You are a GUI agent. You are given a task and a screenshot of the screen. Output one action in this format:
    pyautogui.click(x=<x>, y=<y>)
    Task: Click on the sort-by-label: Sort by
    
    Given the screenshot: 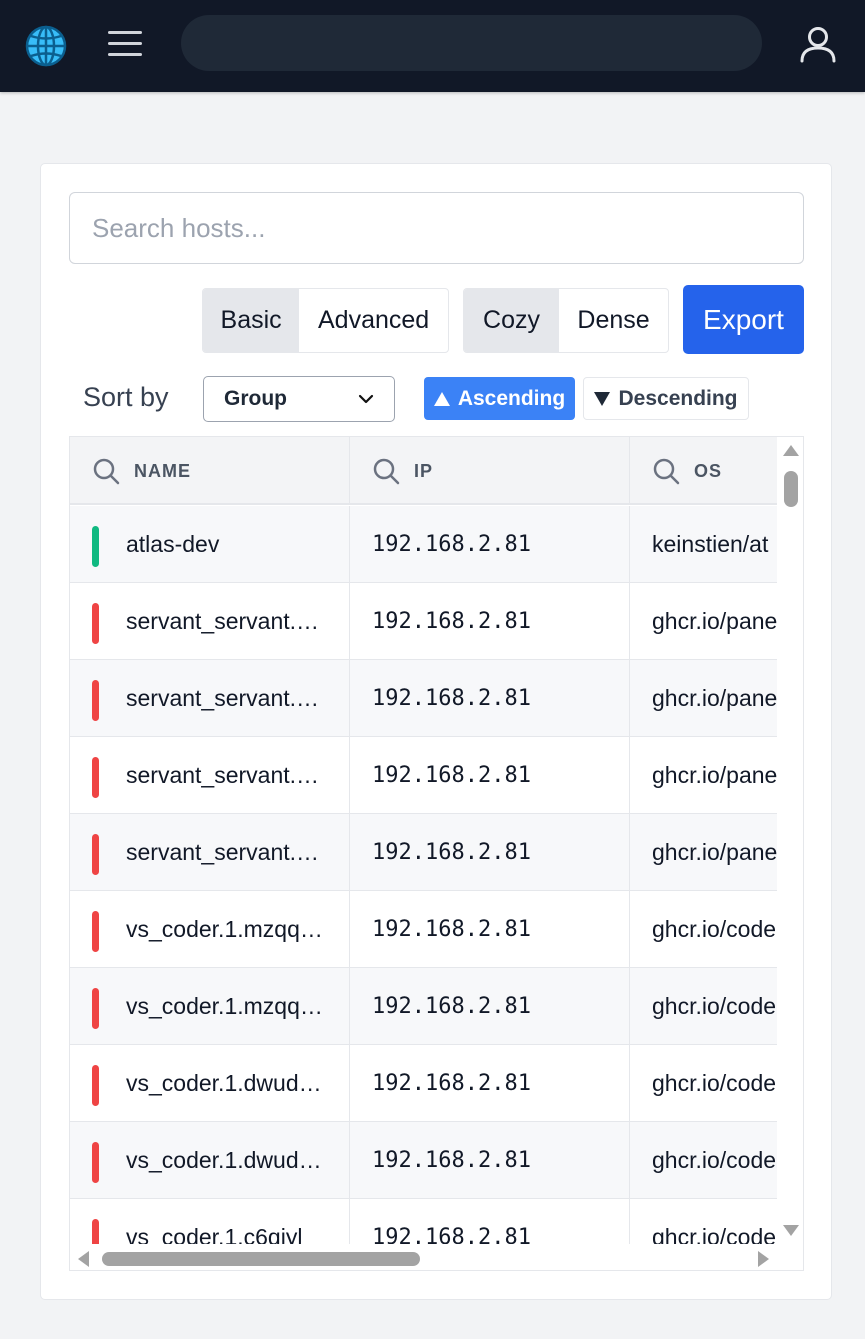 What is the action you would take?
    pyautogui.click(x=126, y=397)
    